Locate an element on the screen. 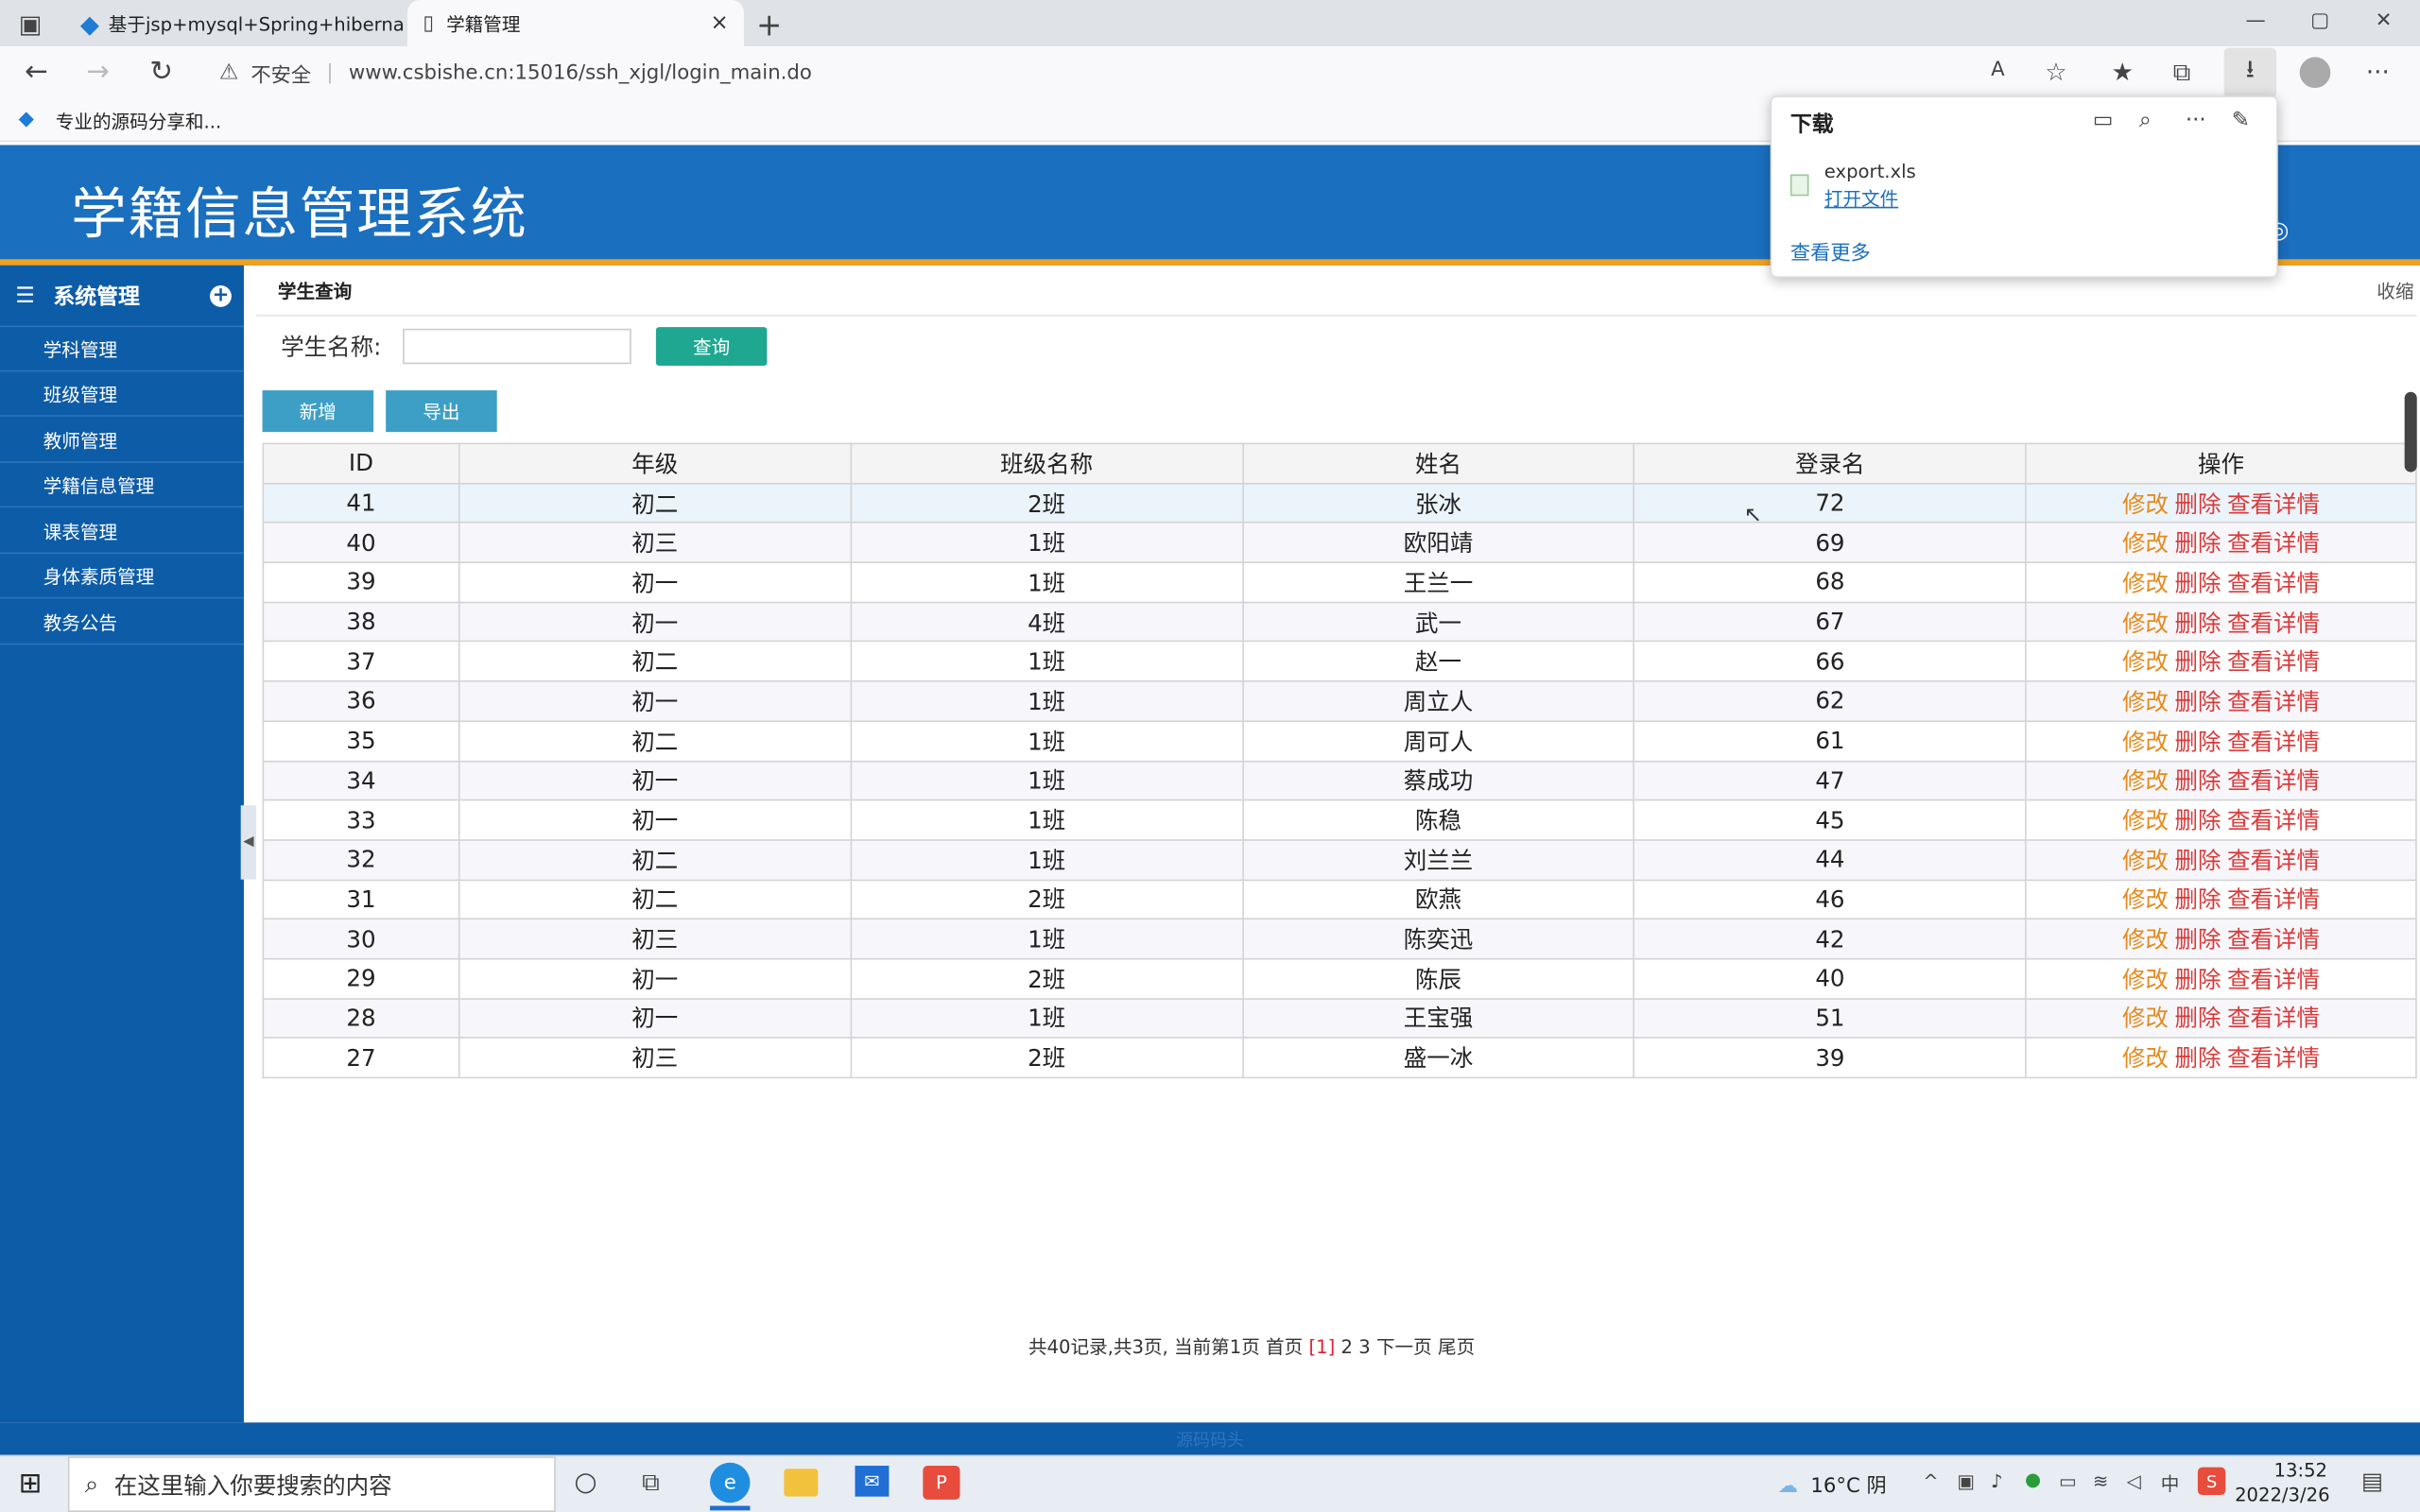  maximize-button: ▢ is located at coordinates (2319, 20).